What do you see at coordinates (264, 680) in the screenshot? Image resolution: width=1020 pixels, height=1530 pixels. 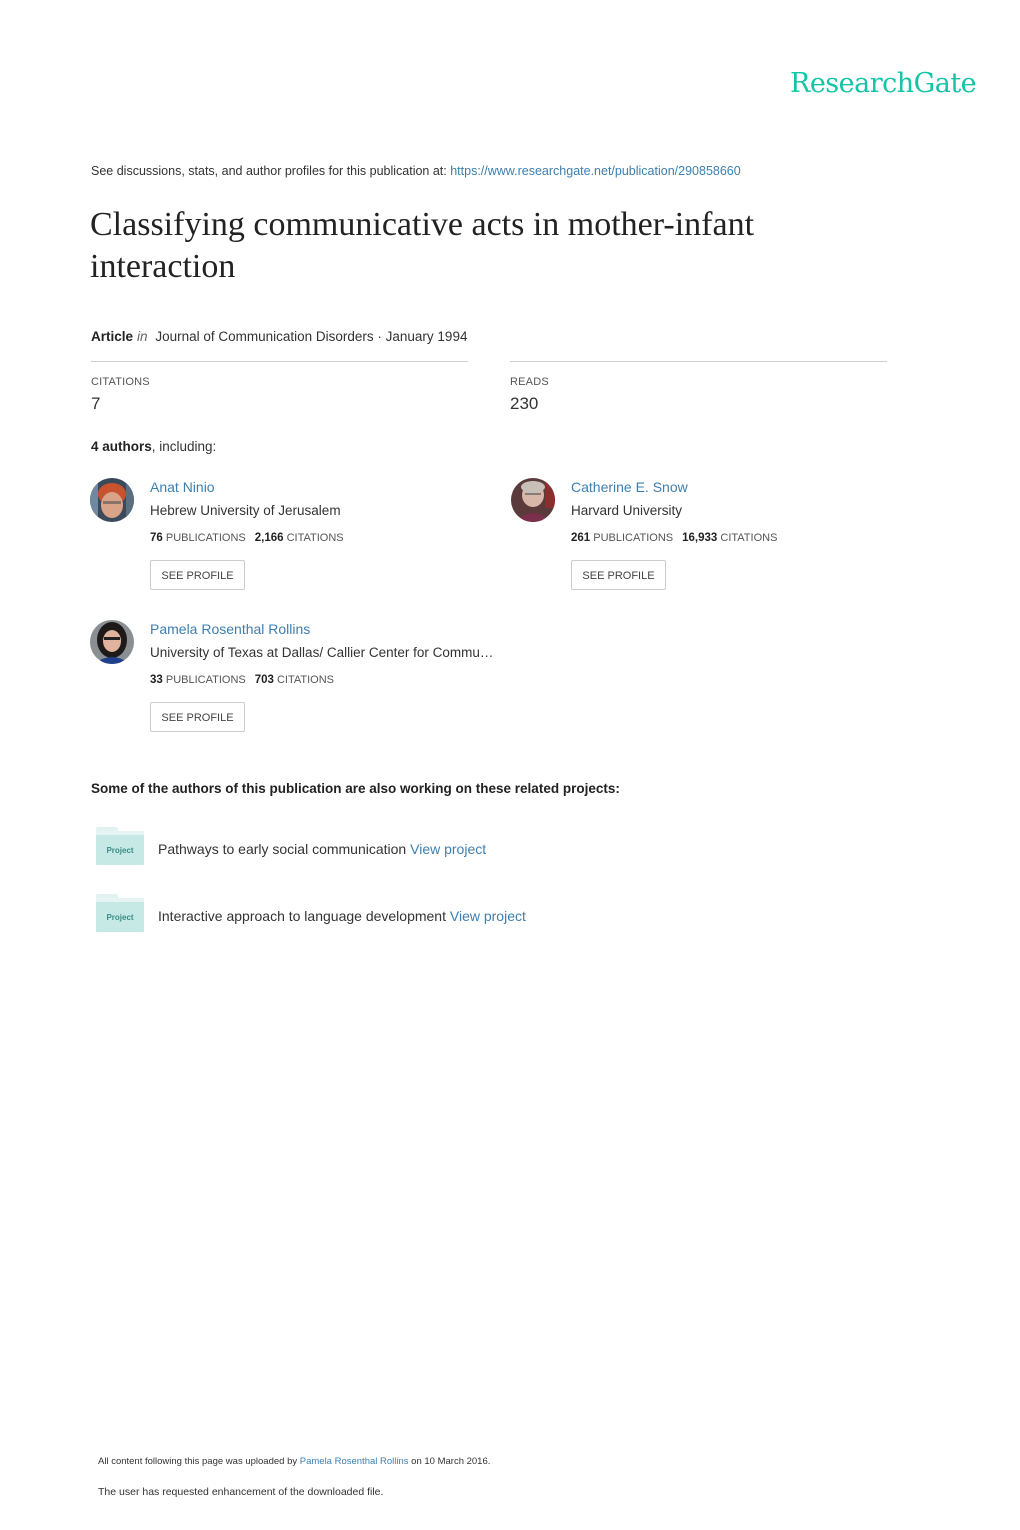 I see `citations-count: 703` at bounding box center [264, 680].